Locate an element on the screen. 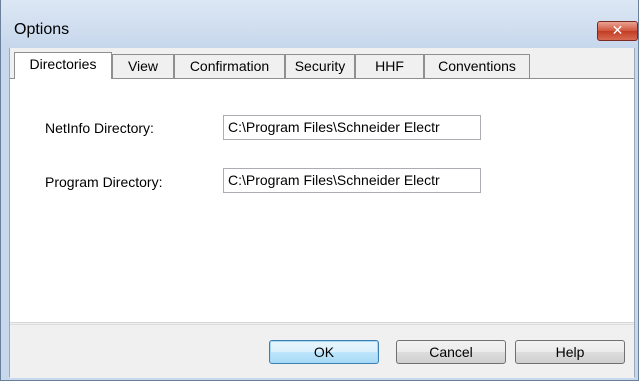  program-directory-label: Program Directory: is located at coordinates (104, 182).